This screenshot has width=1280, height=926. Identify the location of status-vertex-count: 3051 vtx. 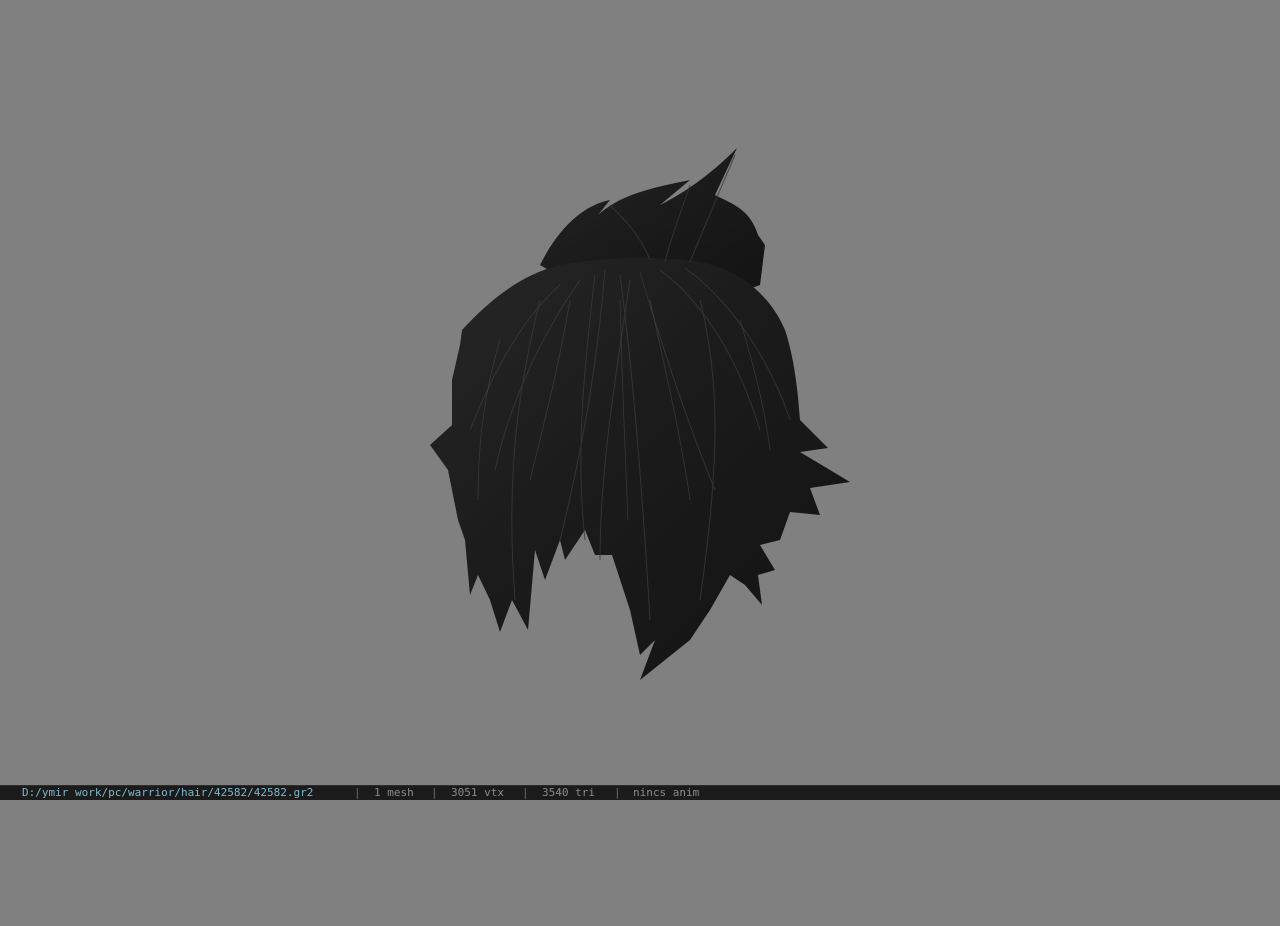
(477, 792).